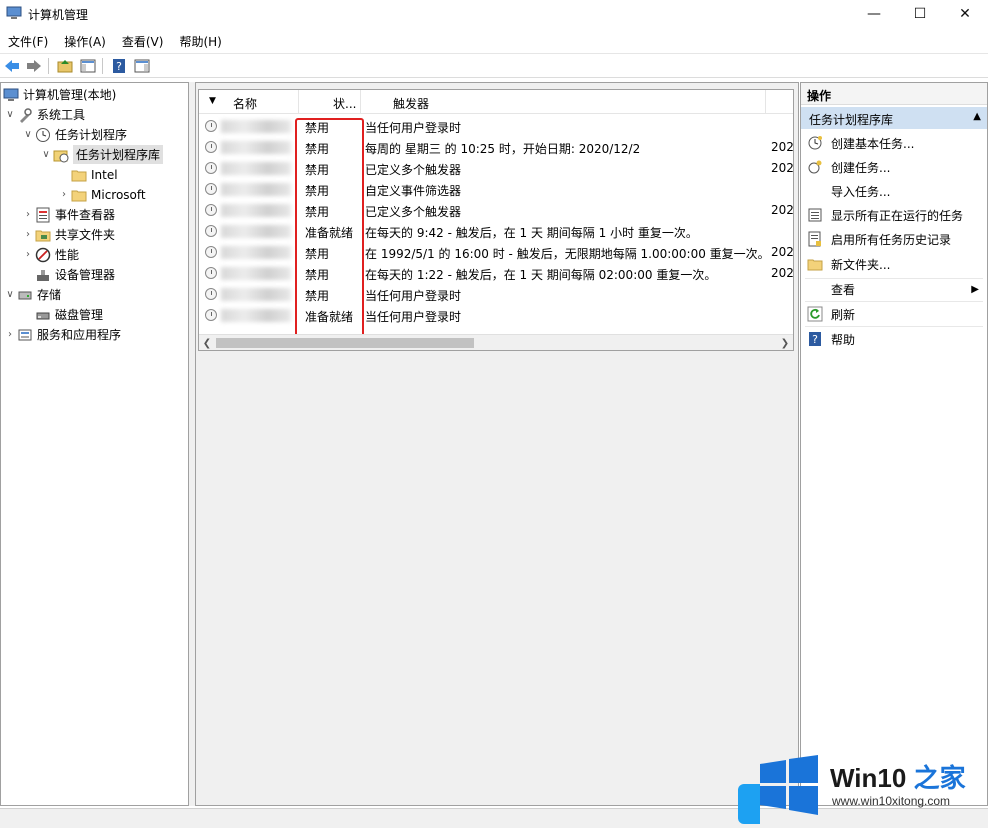 The image size is (988, 828). Describe the element at coordinates (87, 174) in the screenshot. I see `tree-item-intel: Intel` at that location.